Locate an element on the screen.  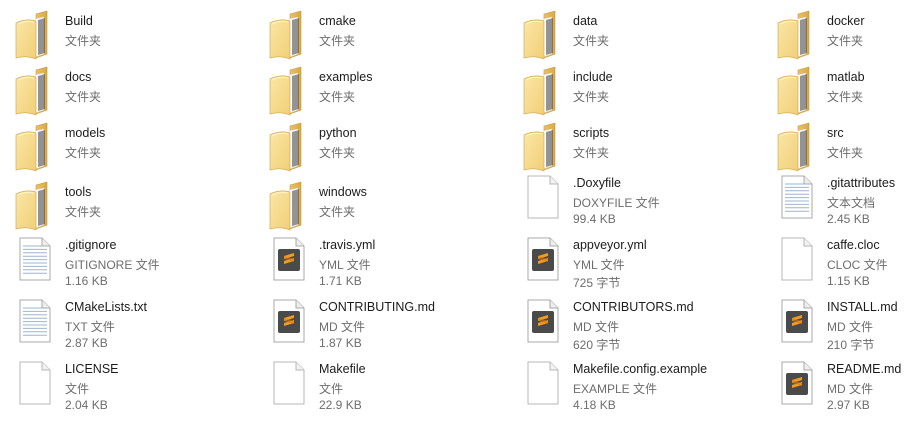
item-name: matlab is located at coordinates (846, 77).